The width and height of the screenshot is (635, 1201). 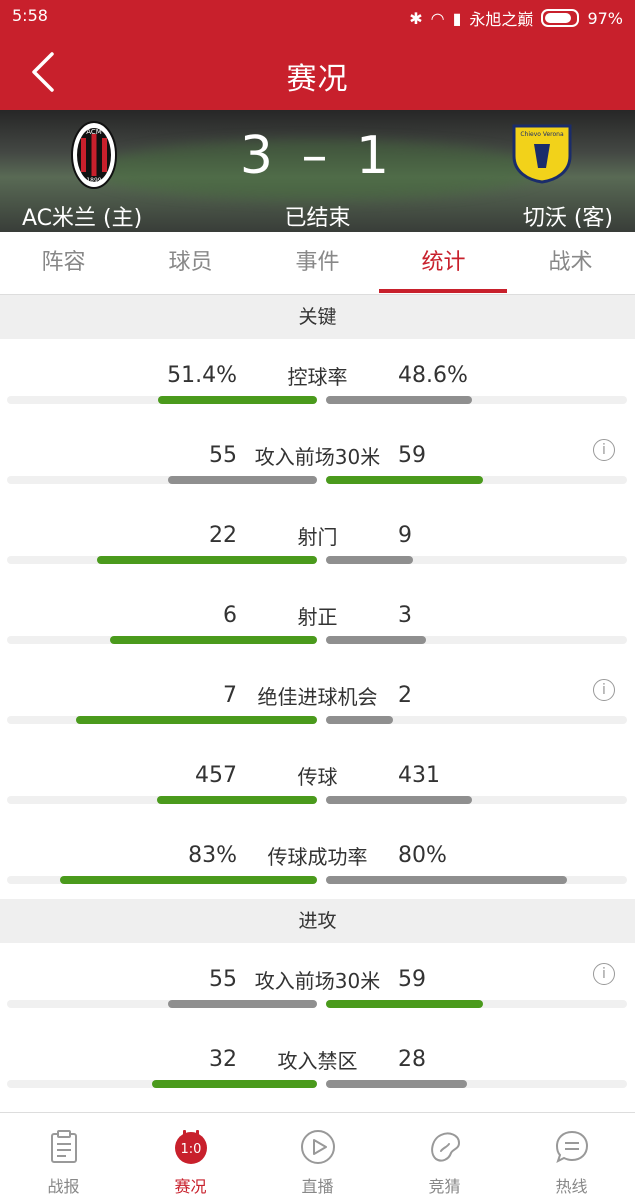 I want to click on stat-row: 457 传球 431, so click(x=317, y=779).